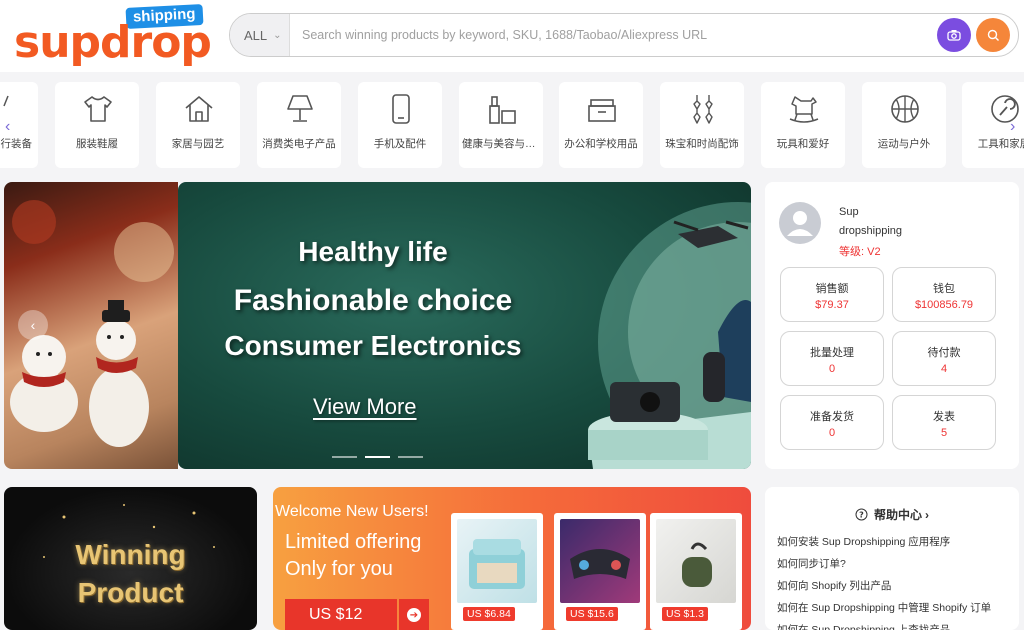 Image resolution: width=1024 pixels, height=630 pixels. What do you see at coordinates (1012, 127) in the screenshot?
I see `category-next-arrow: ›` at bounding box center [1012, 127].